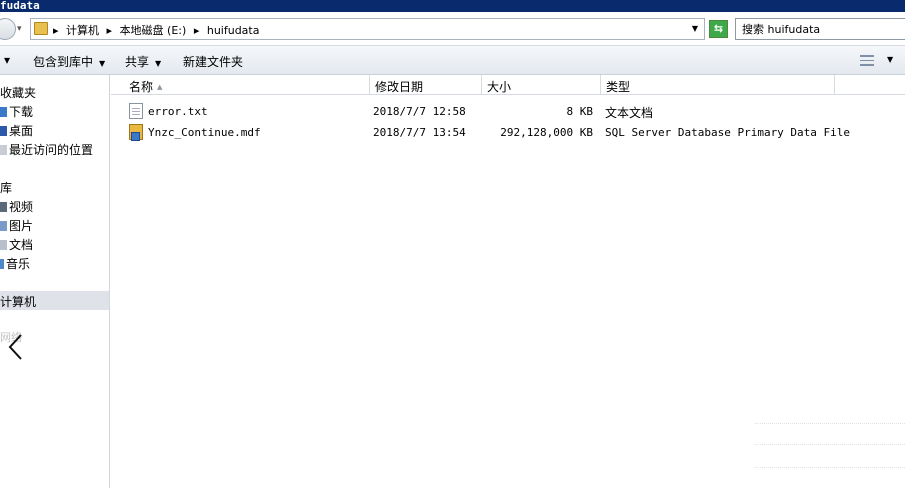  What do you see at coordinates (3, 226) in the screenshot?
I see `picture-icon` at bounding box center [3, 226].